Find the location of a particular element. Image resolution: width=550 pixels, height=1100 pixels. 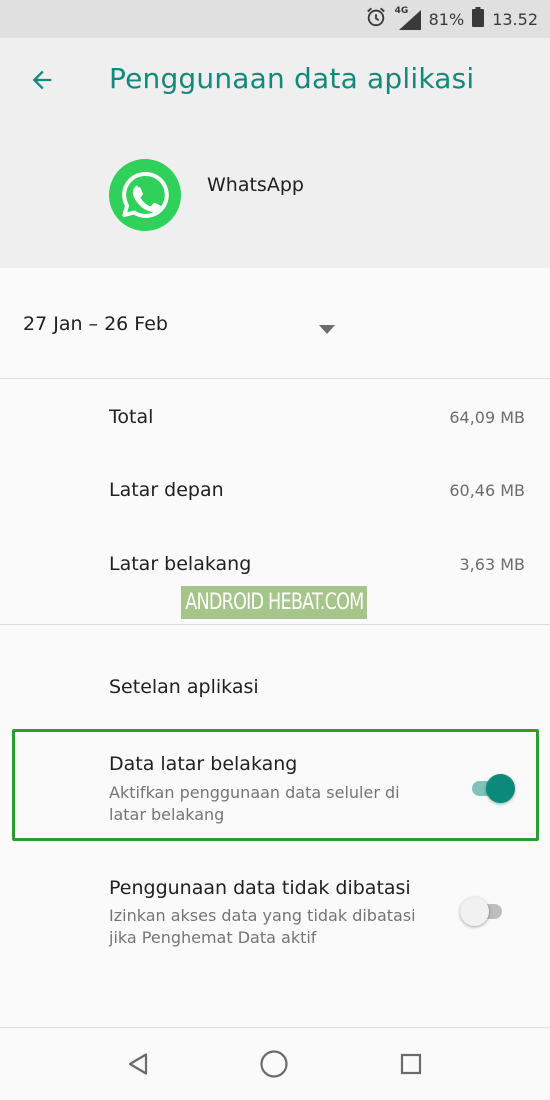

home-nav-button is located at coordinates (274, 1066).